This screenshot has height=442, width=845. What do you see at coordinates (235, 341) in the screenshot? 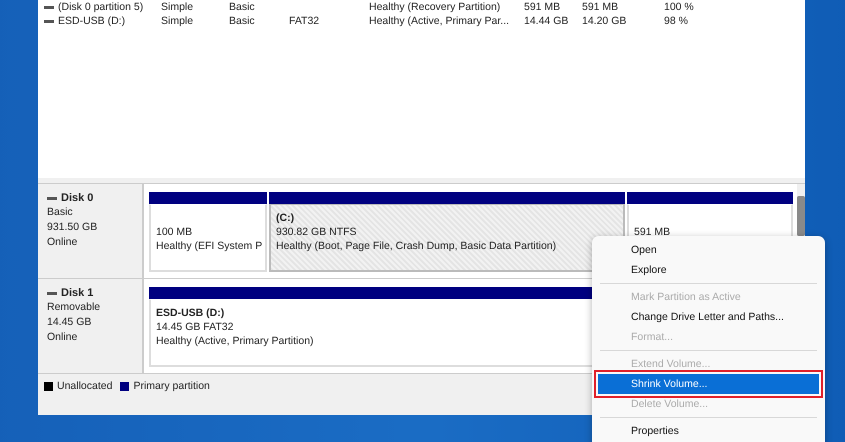
I see `partition-status: Healthy (Active, Primary Partition)` at bounding box center [235, 341].